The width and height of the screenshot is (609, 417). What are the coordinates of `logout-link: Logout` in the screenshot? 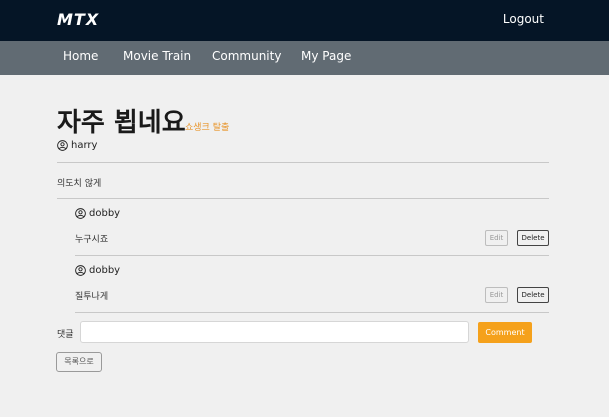 It's located at (523, 19).